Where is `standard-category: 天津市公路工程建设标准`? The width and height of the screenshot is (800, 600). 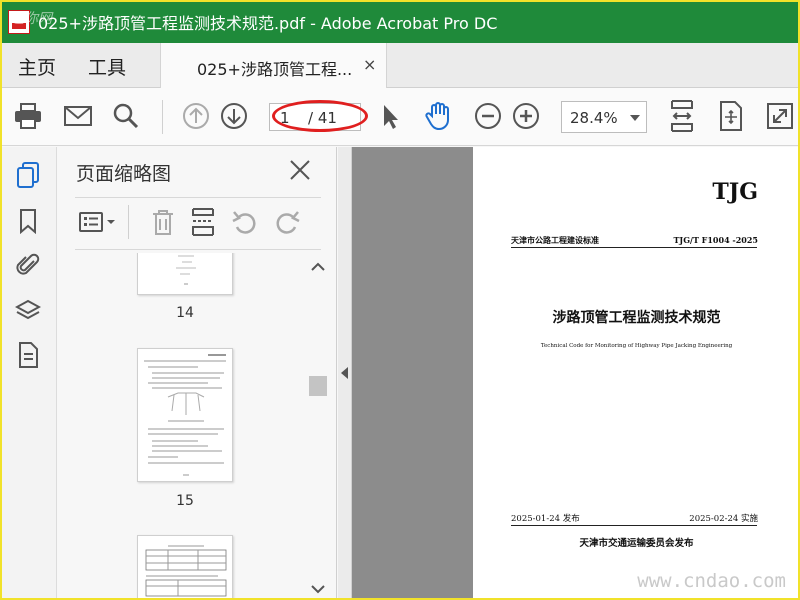 standard-category: 天津市公路工程建设标准 is located at coordinates (555, 240).